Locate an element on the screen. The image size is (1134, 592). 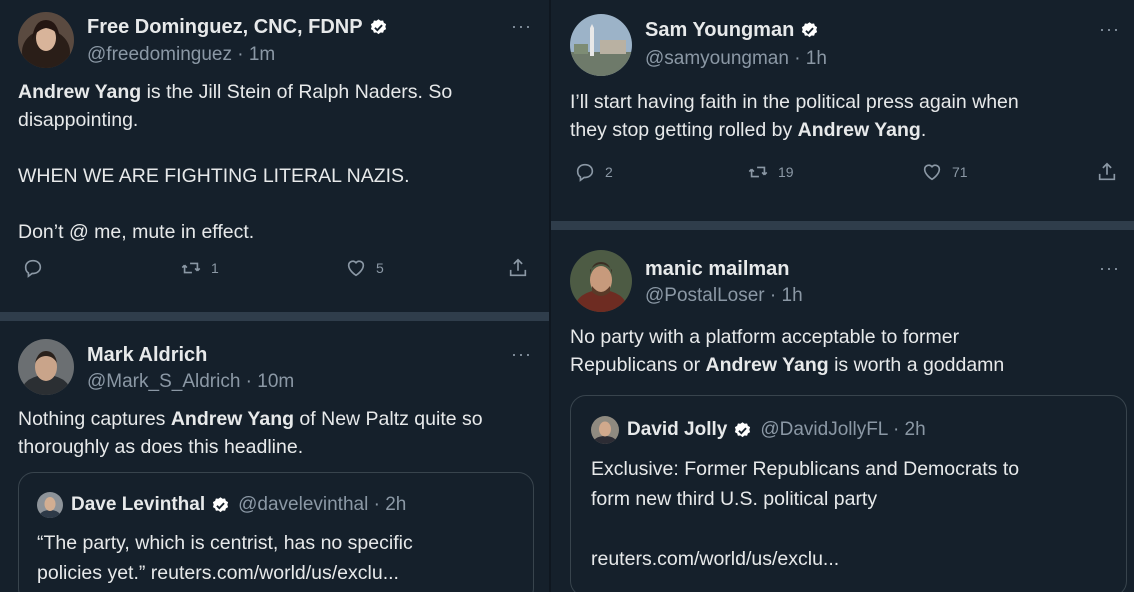
text-span: Republicans or is located at coordinates (638, 365).